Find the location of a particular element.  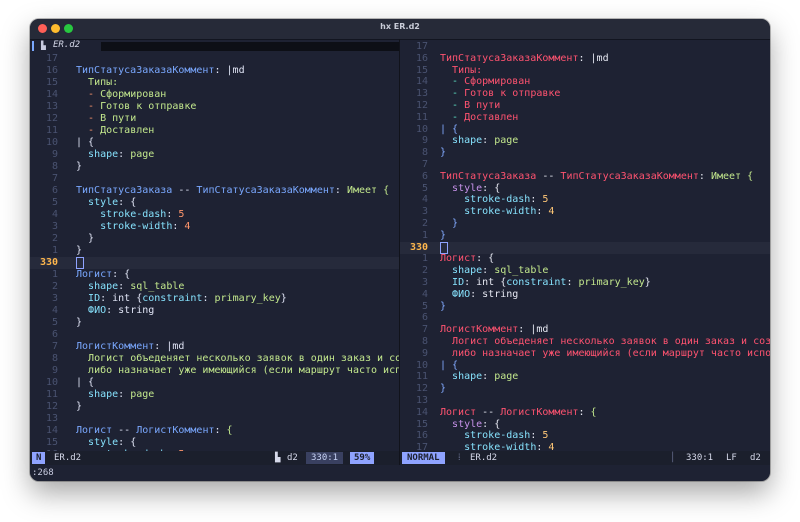

line-text: stroke-dash: 5 is located at coordinates (506, 436).